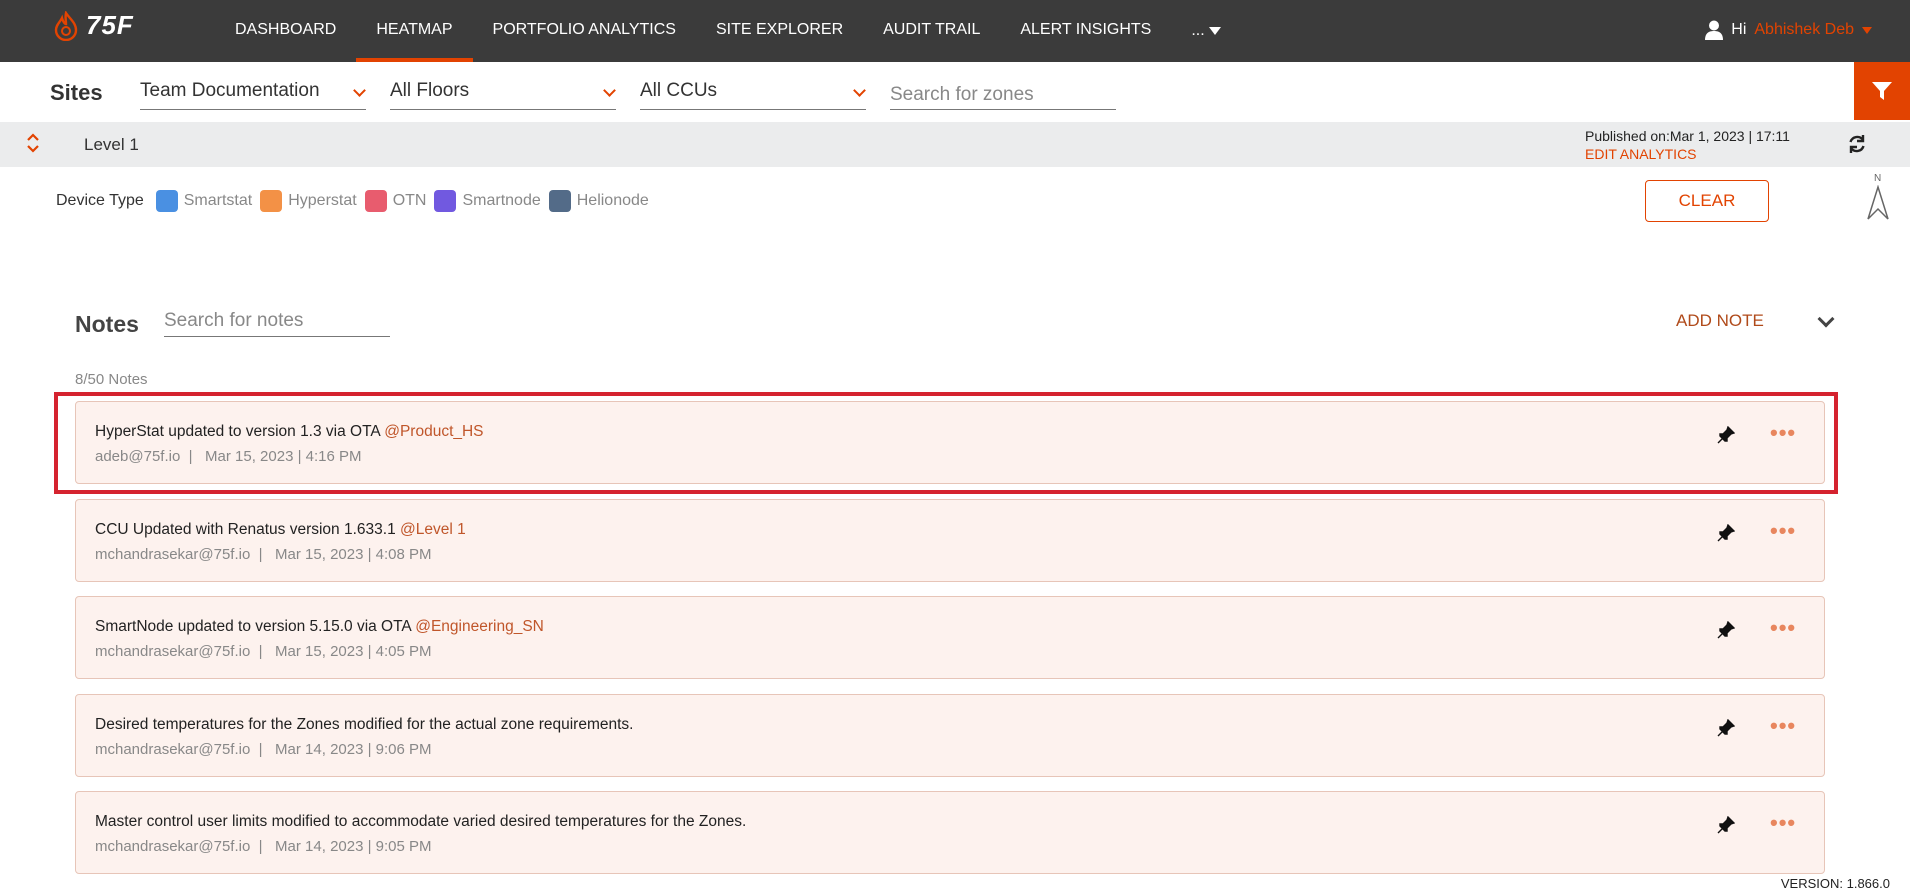  What do you see at coordinates (946, 443) in the screenshot?
I see `selected-note-highlight` at bounding box center [946, 443].